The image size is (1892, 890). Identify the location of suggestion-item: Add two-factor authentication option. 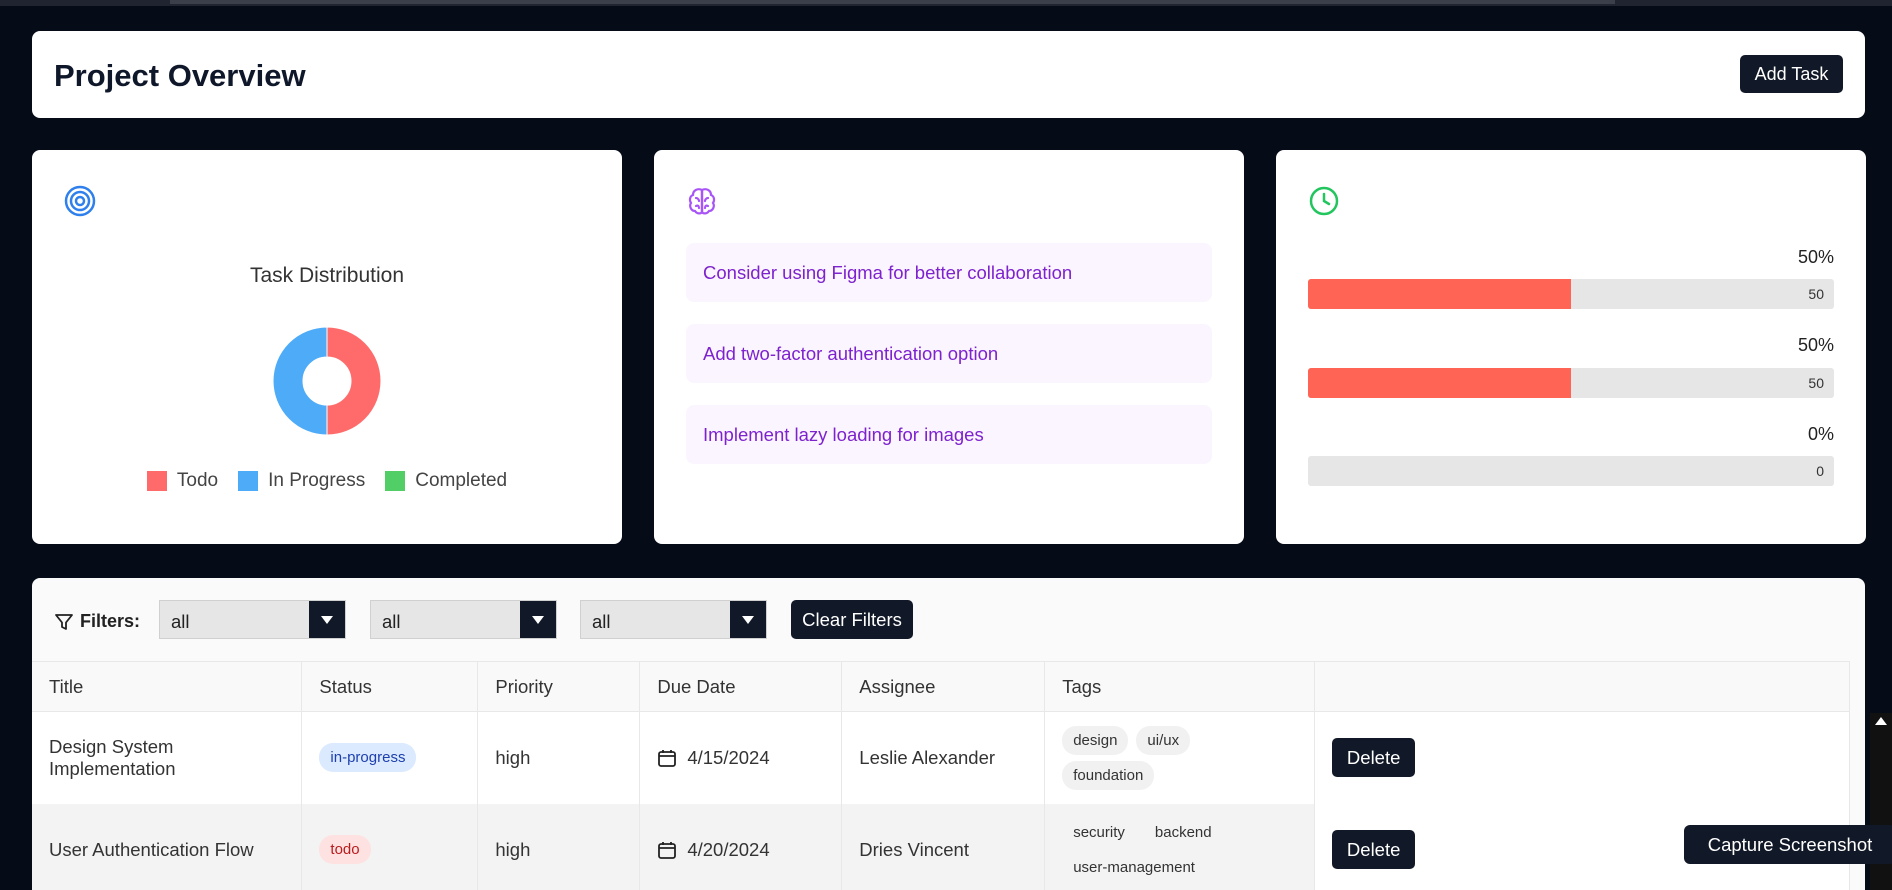
(949, 353).